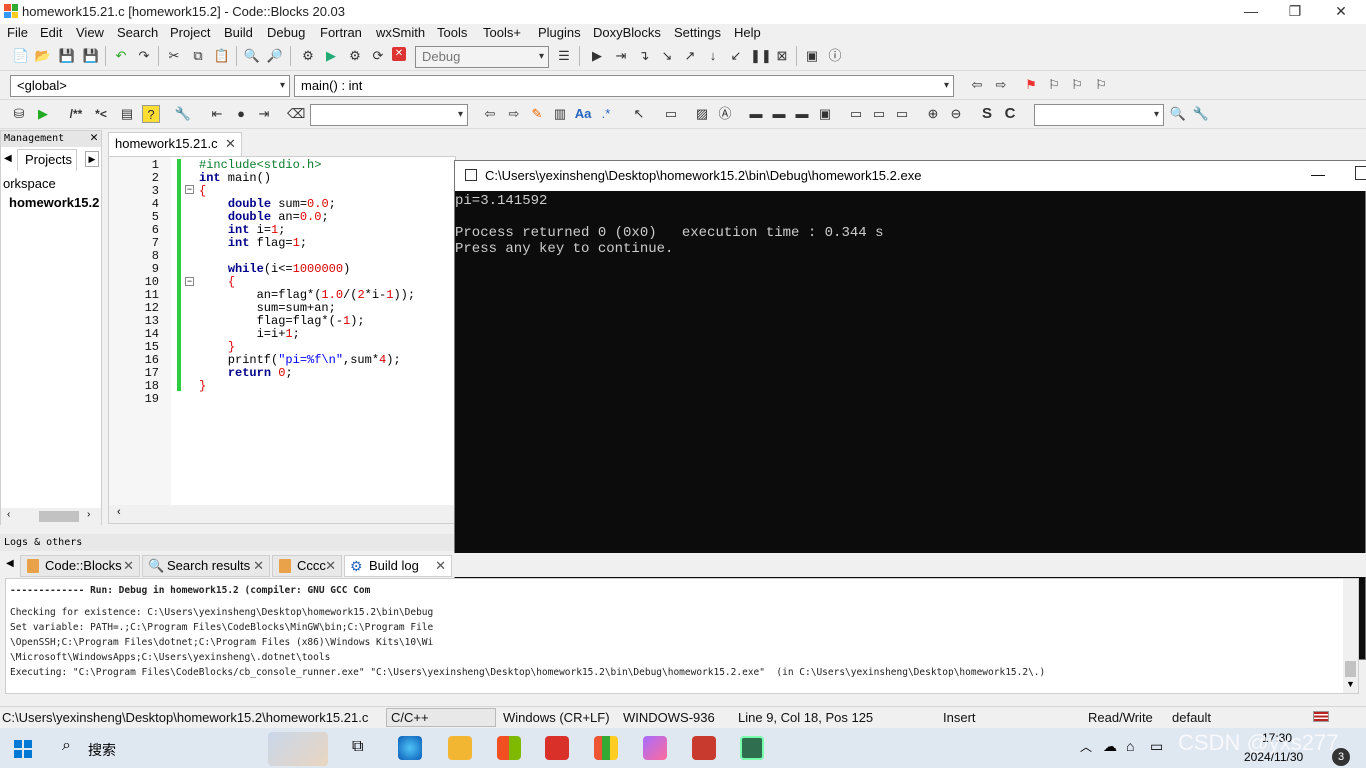 The image size is (1366, 768). What do you see at coordinates (835, 56) in the screenshot?
I see `info-icon: ⓘ` at bounding box center [835, 56].